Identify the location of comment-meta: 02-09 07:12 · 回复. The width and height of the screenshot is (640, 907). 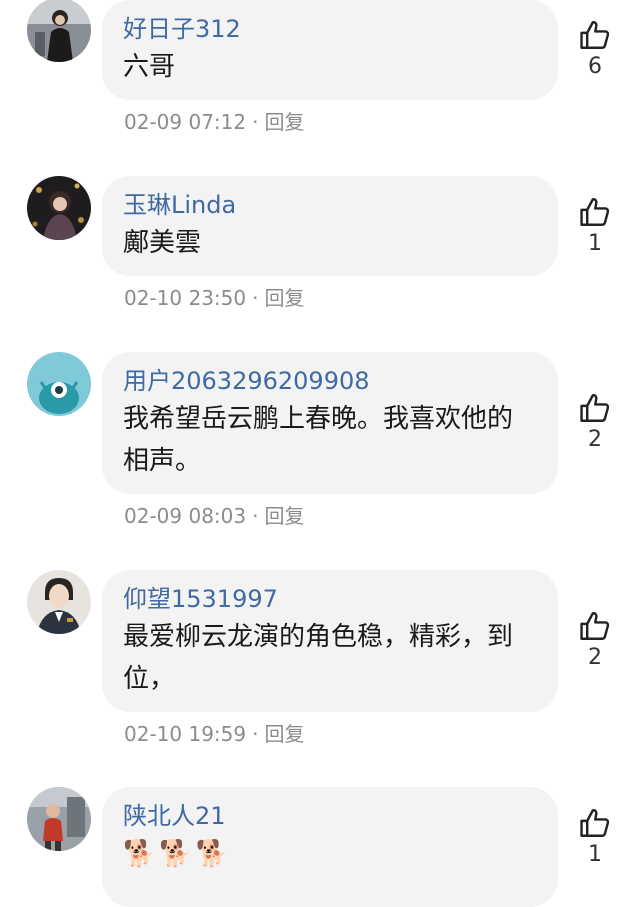
(214, 122).